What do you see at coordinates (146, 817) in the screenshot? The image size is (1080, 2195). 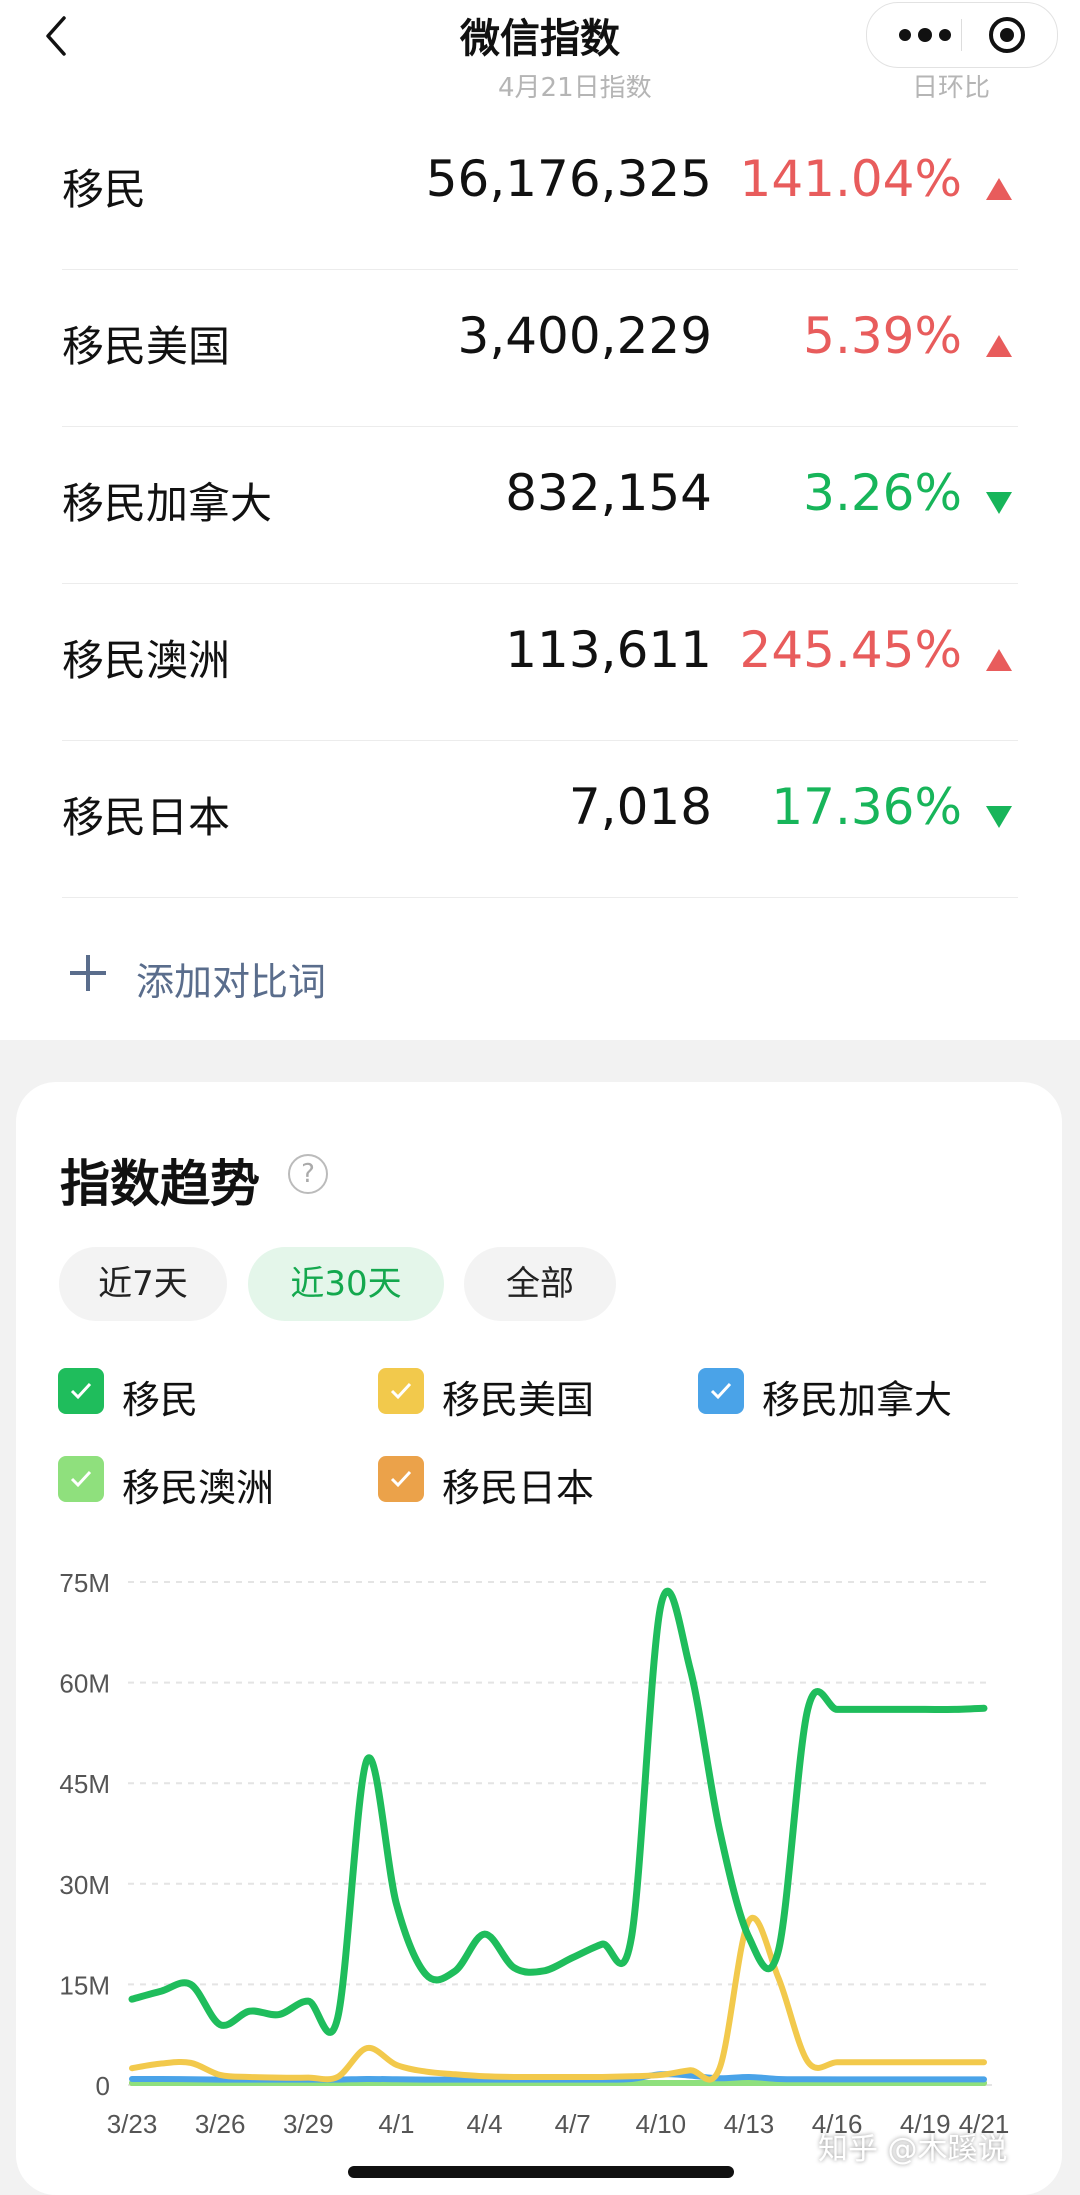 I see `keyword-name: 移民日本` at bounding box center [146, 817].